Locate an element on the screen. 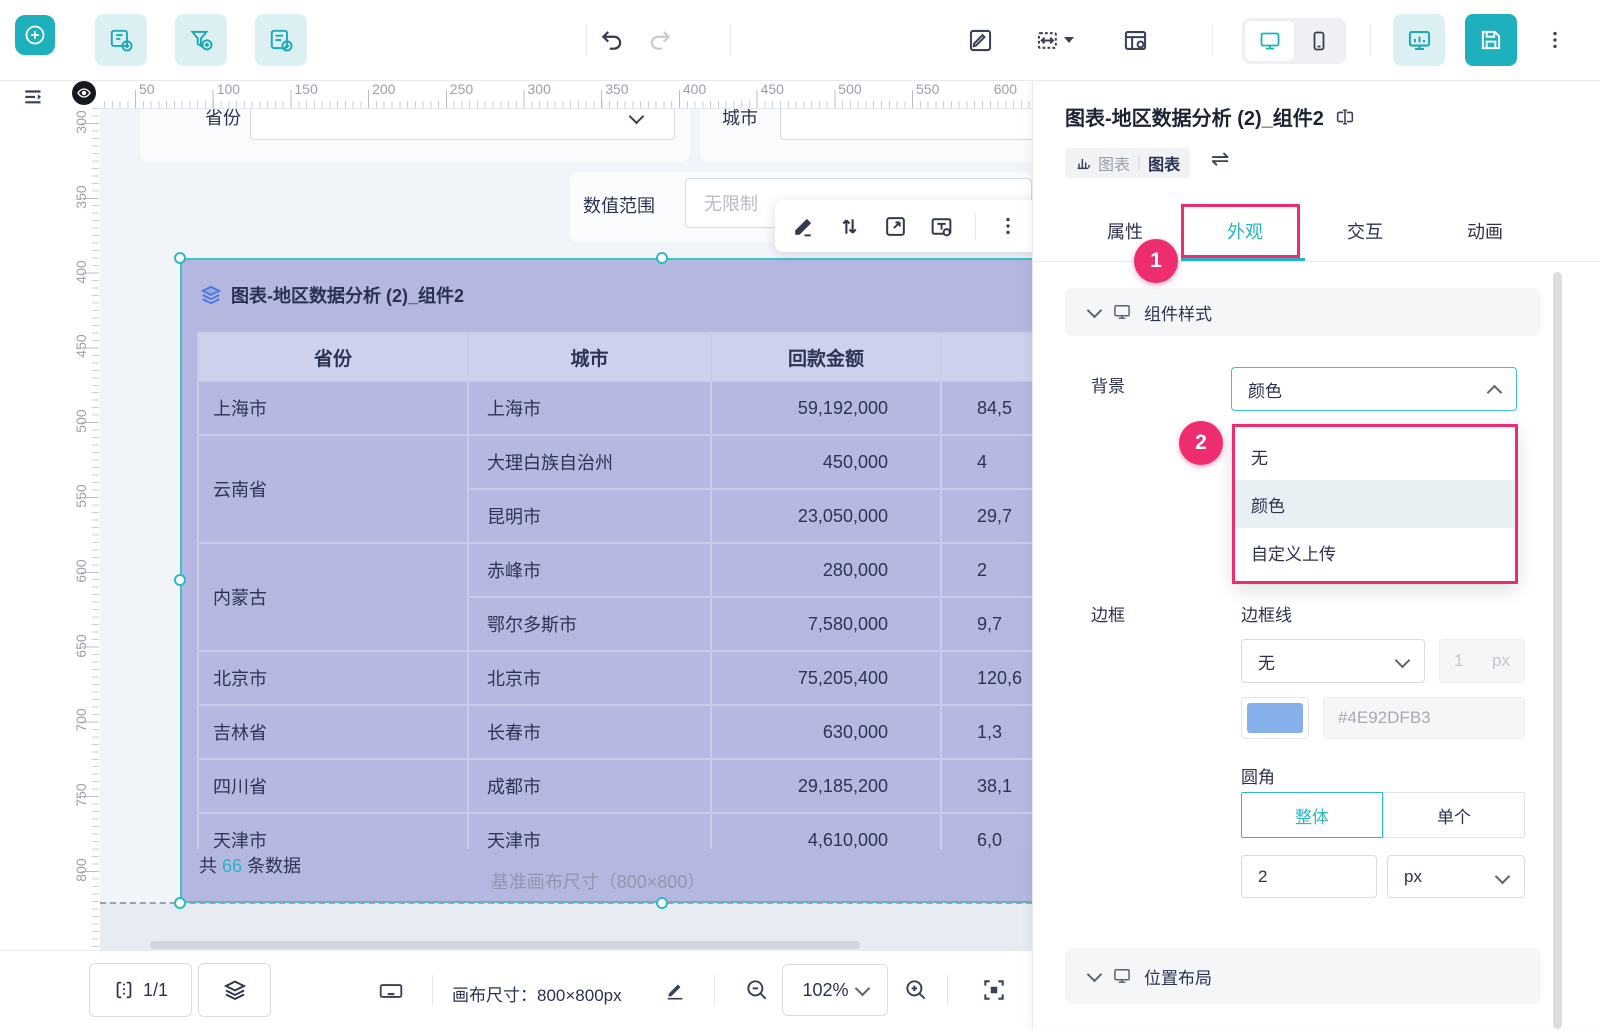 This screenshot has height=1030, width=1600. component-toolbar is located at coordinates (903, 226).